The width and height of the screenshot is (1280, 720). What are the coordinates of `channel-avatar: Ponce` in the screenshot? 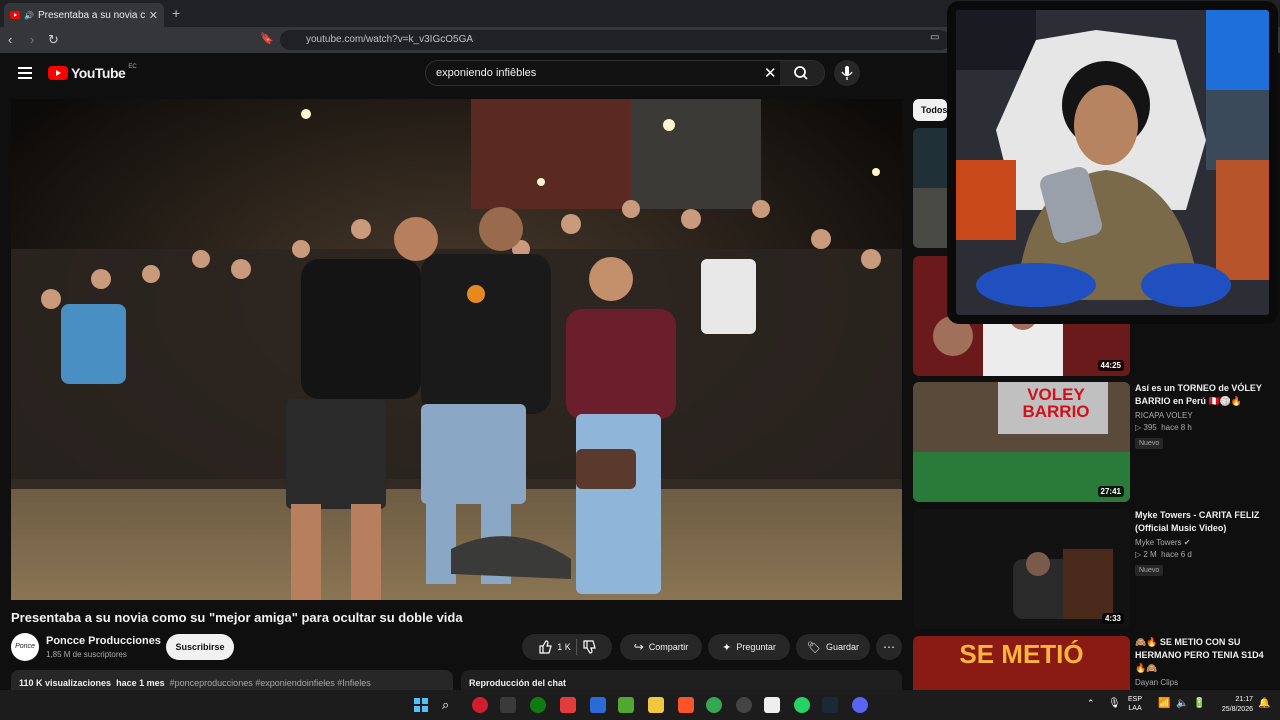 It's located at (25, 647).